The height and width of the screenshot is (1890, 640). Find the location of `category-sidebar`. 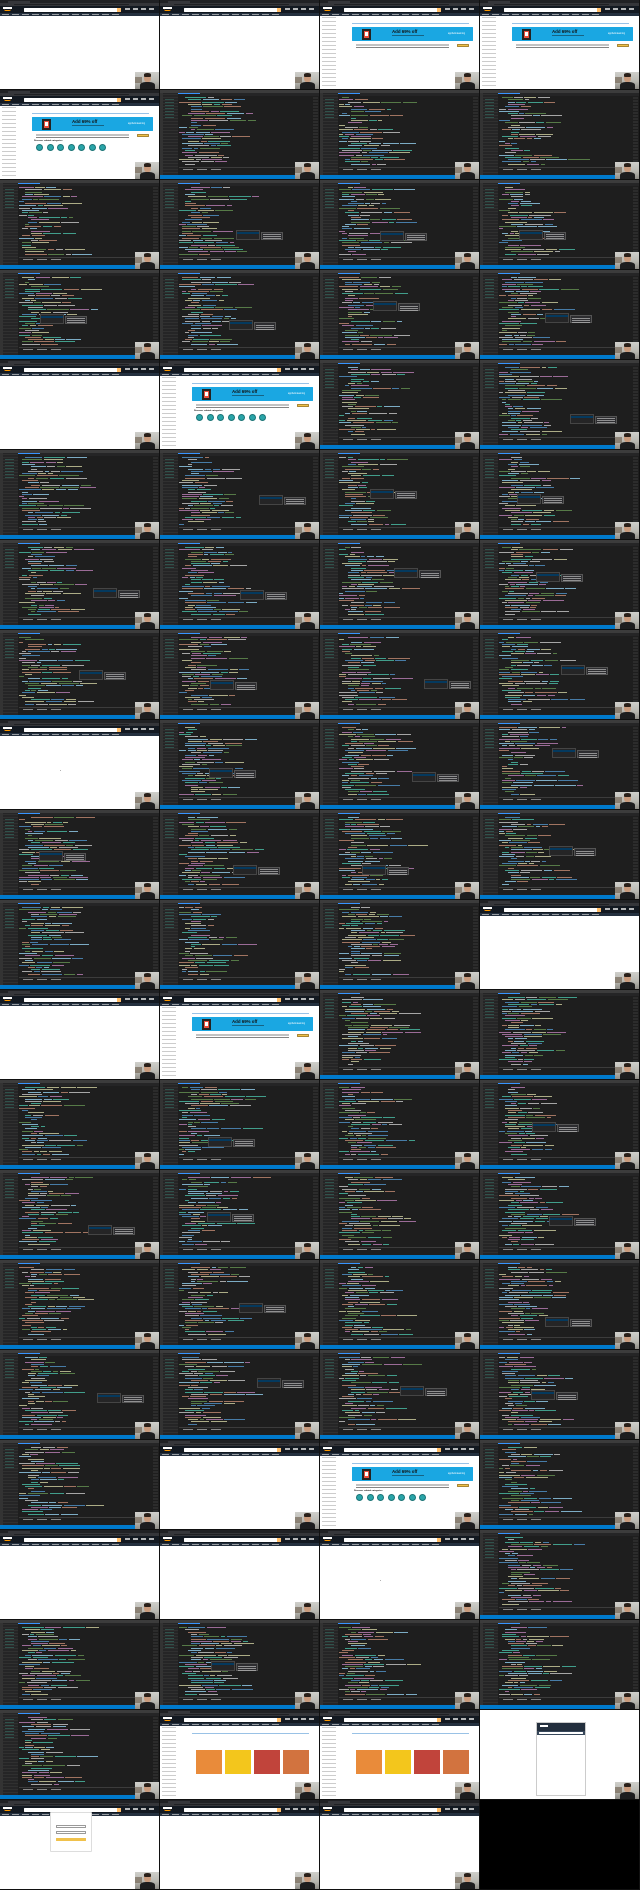

category-sidebar is located at coordinates (331, 52).